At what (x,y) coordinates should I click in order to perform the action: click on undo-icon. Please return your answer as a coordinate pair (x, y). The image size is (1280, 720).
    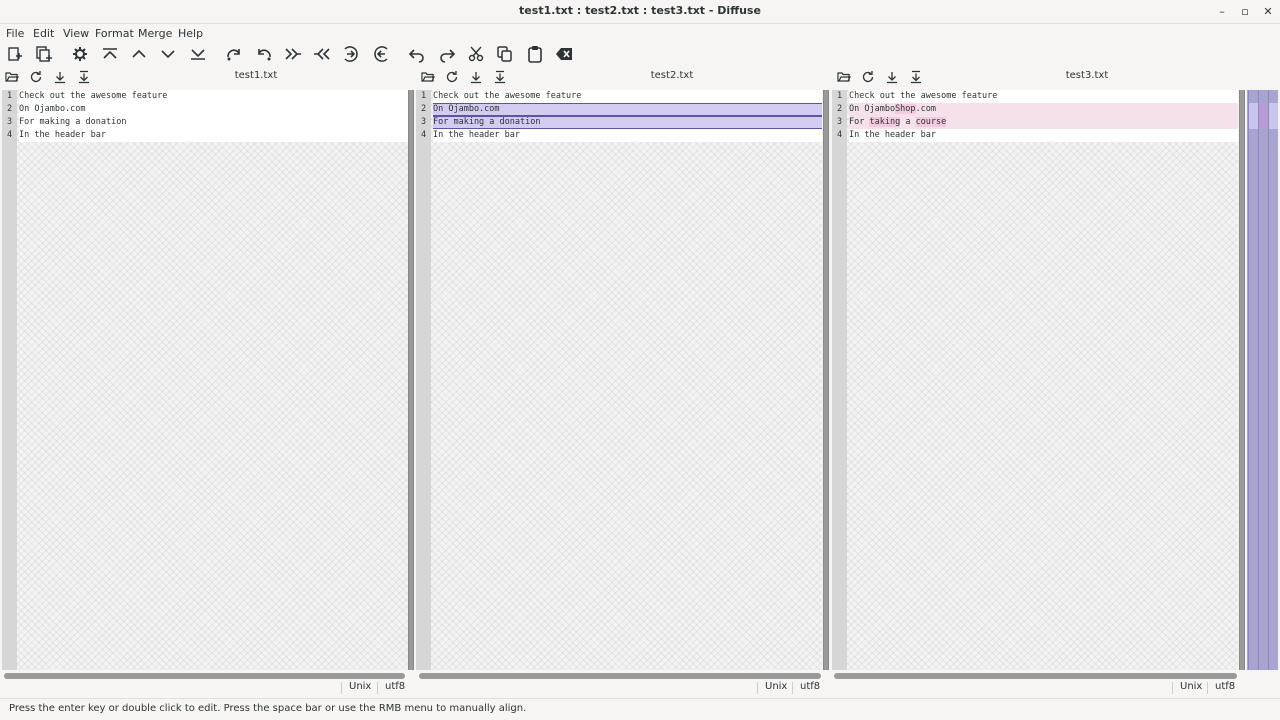
    Looking at the image, I should click on (417, 54).